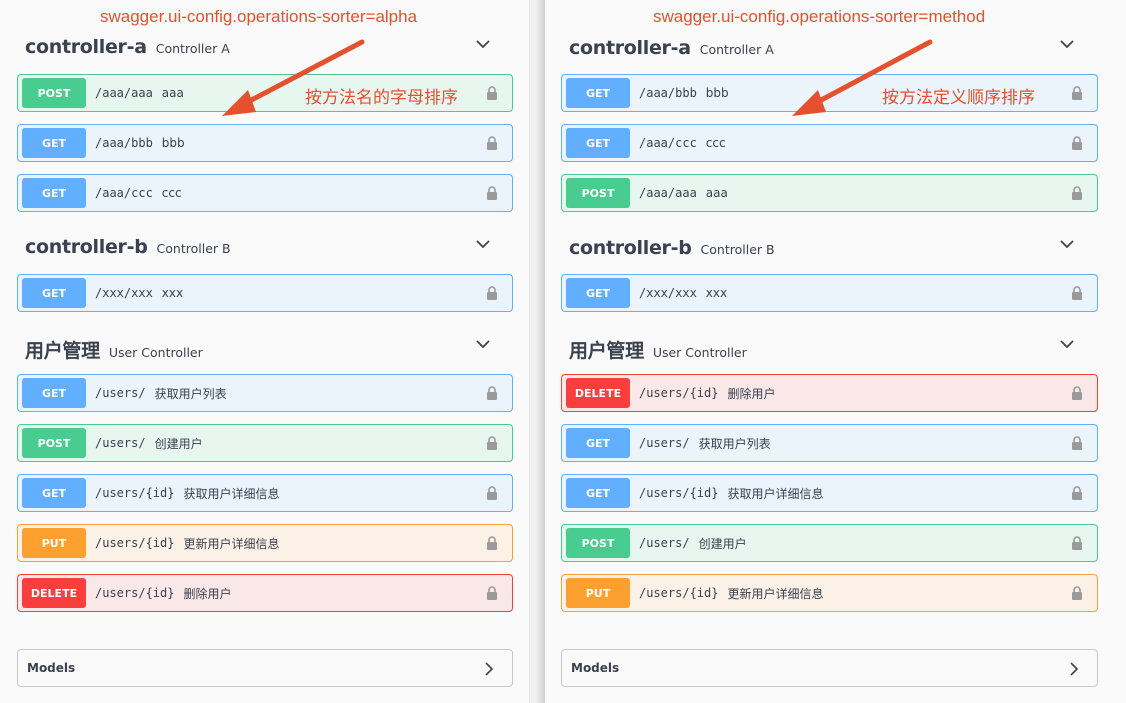 Image resolution: width=1126 pixels, height=703 pixels. What do you see at coordinates (958, 97) in the screenshot?
I see `sort-note: 按方法定义顺序排序` at bounding box center [958, 97].